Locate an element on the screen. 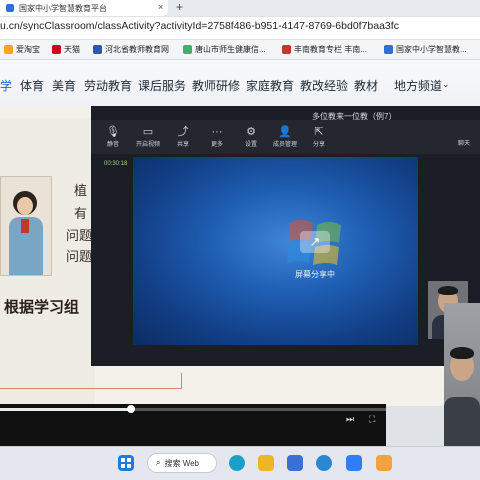 This screenshot has width=480, height=480. file-explorer-icon is located at coordinates (266, 463).